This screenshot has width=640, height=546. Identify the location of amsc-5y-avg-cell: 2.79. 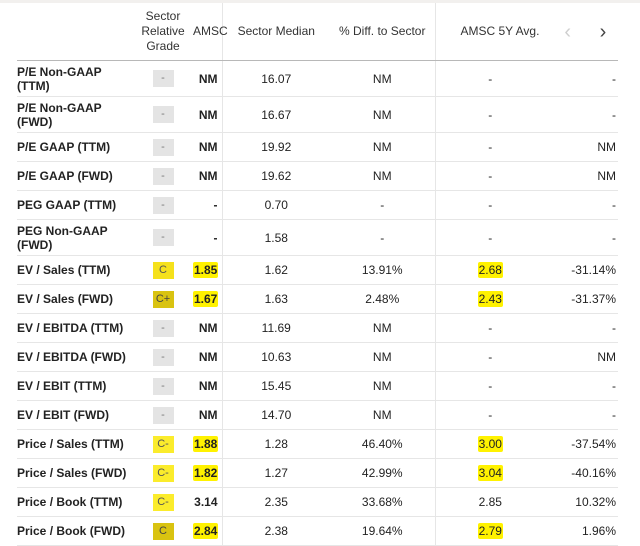
(490, 531).